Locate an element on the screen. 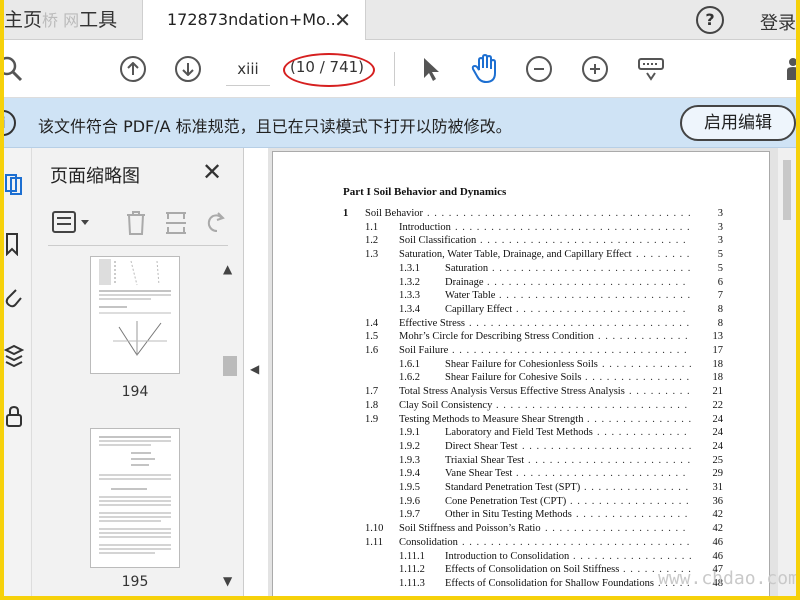 This screenshot has height=600, width=800. hand-tool-button is located at coordinates (485, 69).